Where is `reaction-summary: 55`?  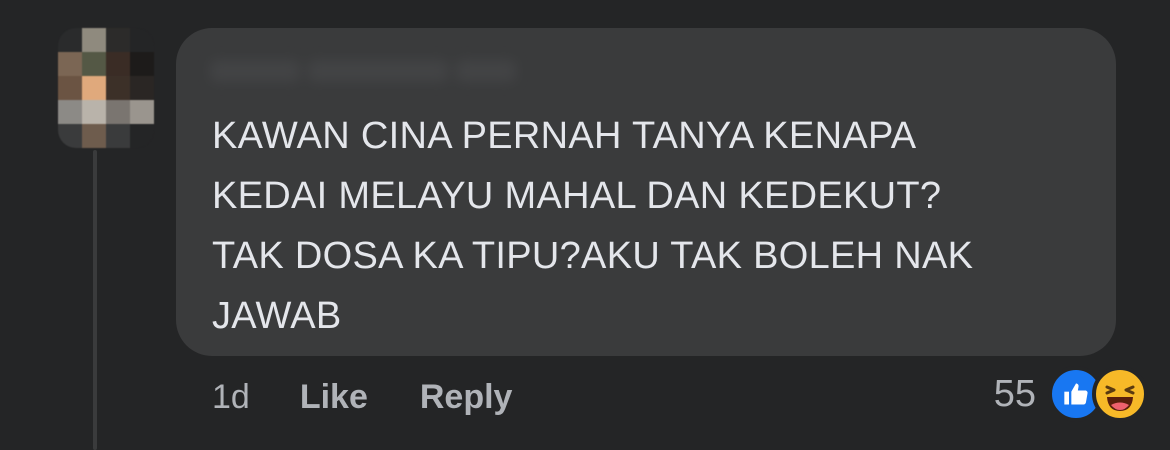 reaction-summary: 55 is located at coordinates (1071, 394).